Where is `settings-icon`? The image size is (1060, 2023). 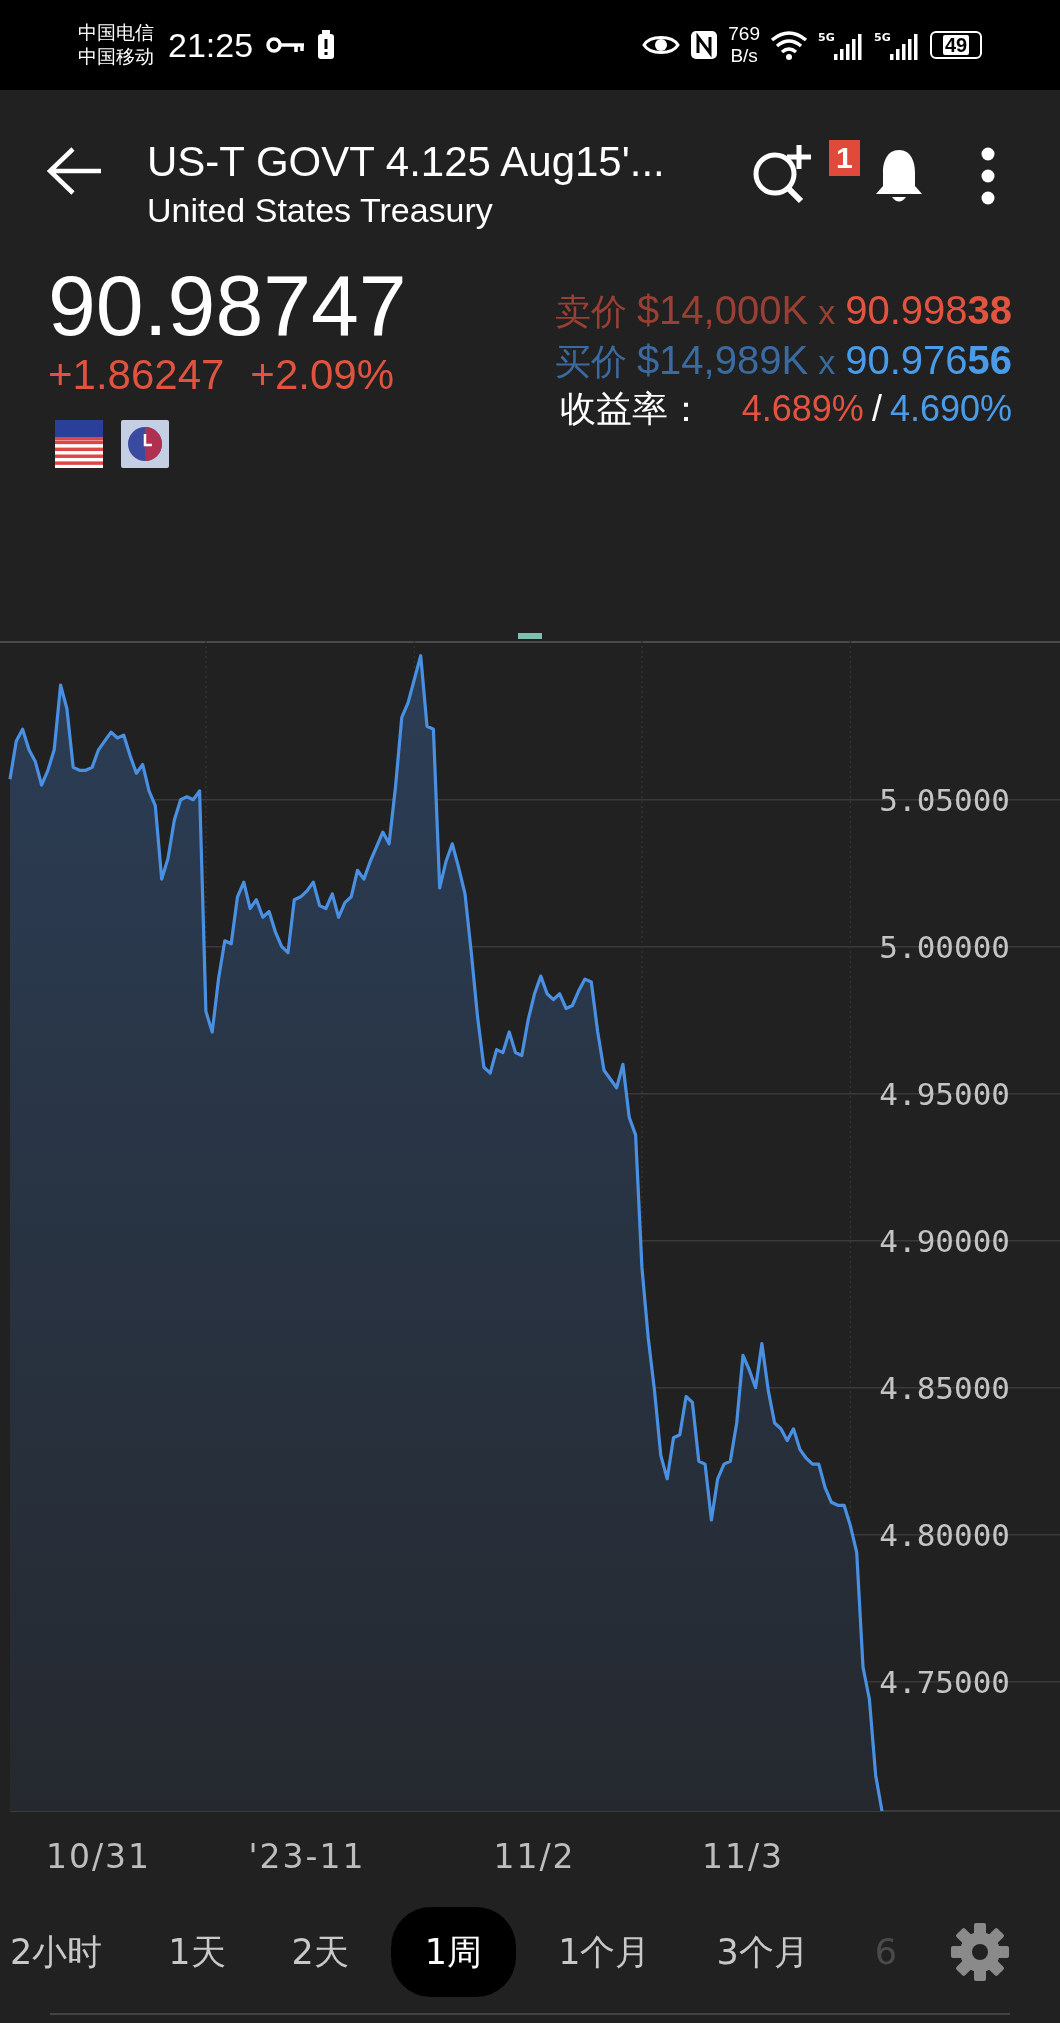
settings-icon is located at coordinates (980, 1952).